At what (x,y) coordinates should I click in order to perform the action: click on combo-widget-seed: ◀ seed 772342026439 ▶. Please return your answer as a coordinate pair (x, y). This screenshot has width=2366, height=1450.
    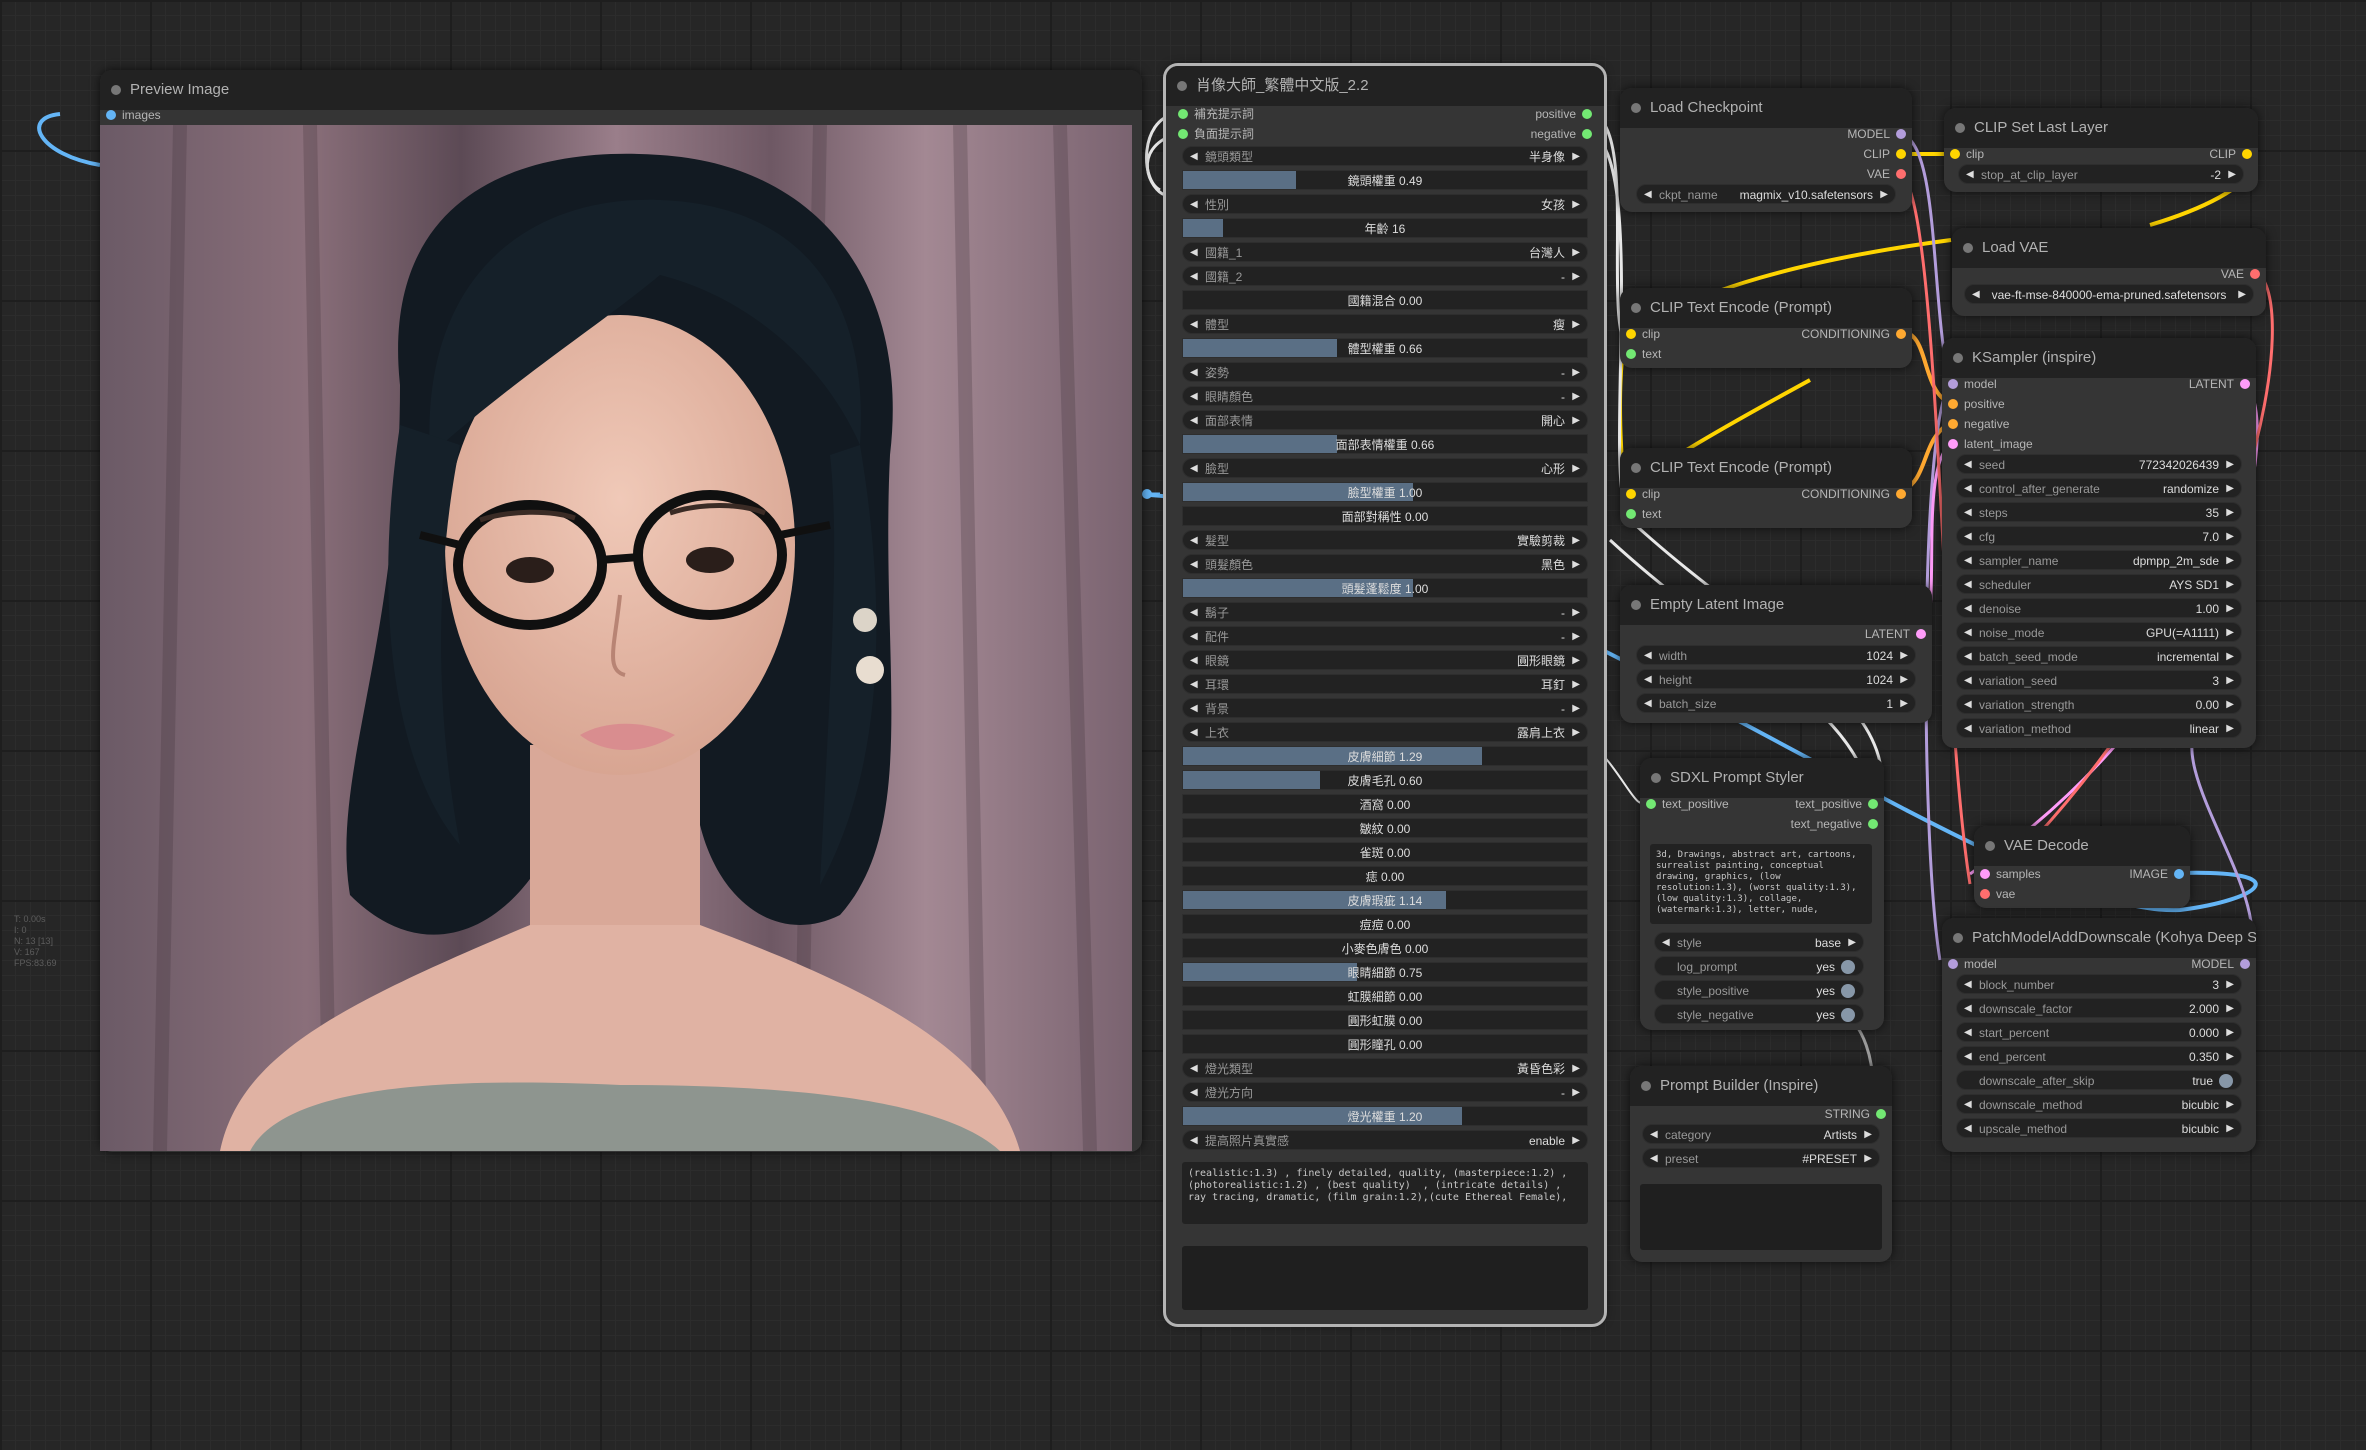
    Looking at the image, I should click on (2099, 464).